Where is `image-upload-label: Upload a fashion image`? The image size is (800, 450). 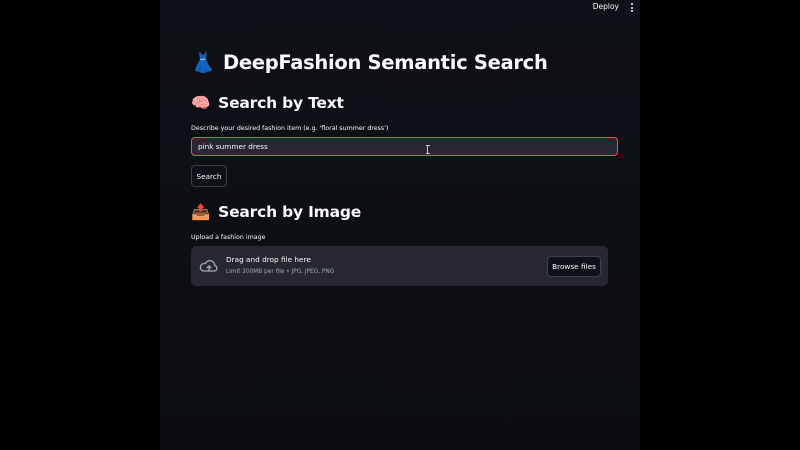 image-upload-label: Upload a fashion image is located at coordinates (228, 237).